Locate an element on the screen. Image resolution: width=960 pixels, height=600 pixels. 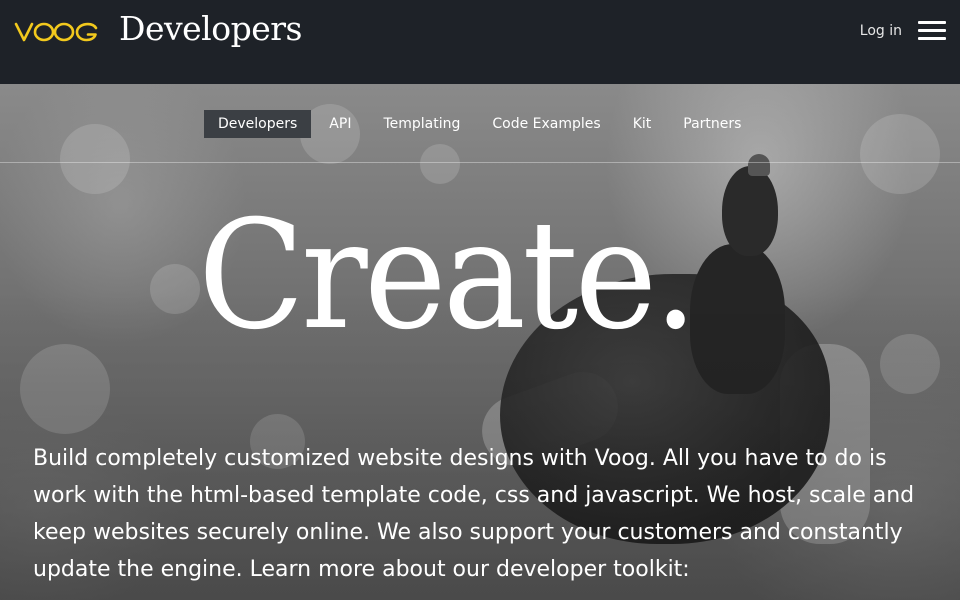
login-link: Log in is located at coordinates (881, 31).